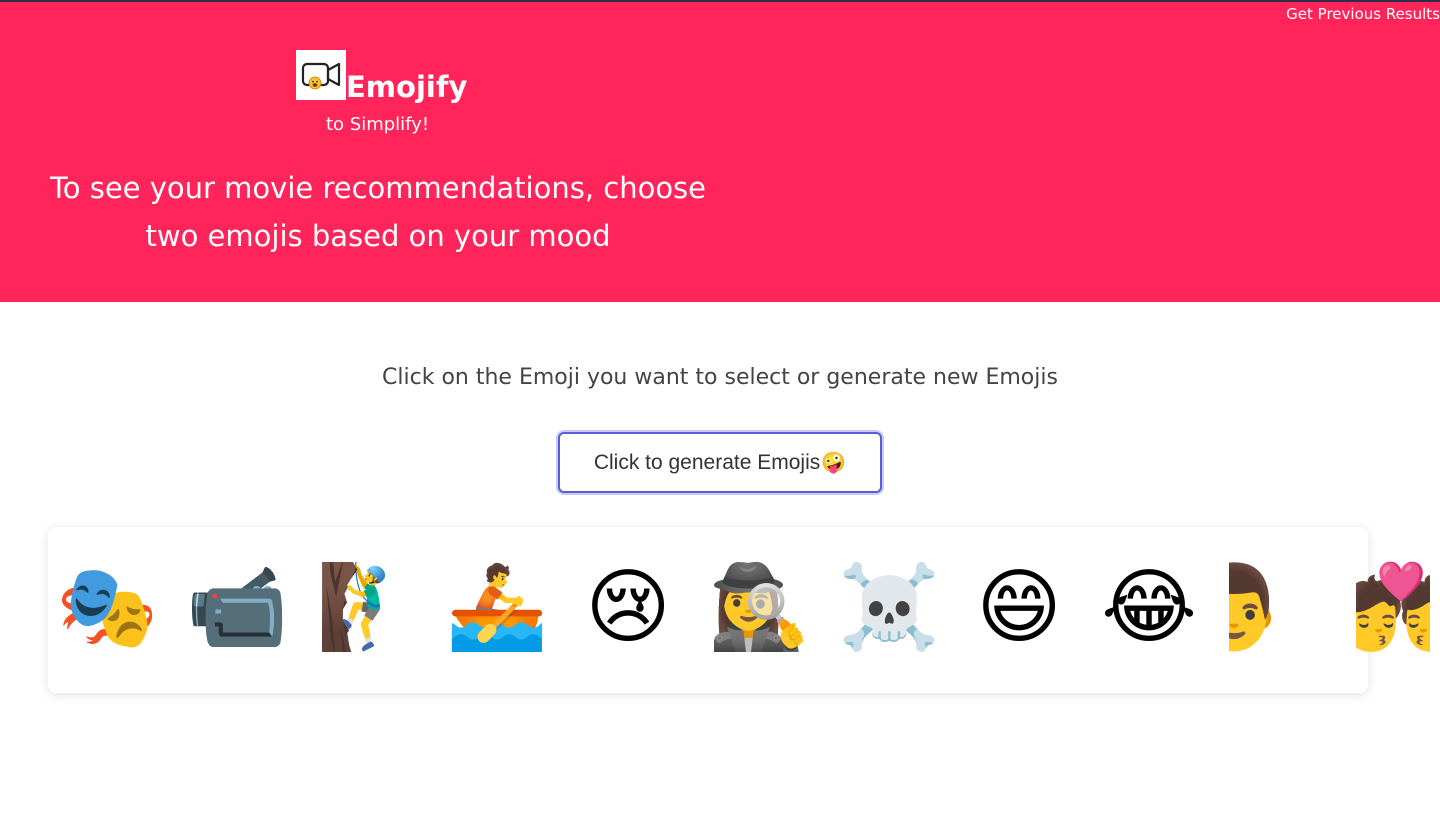 The image size is (1440, 827). Describe the element at coordinates (237, 608) in the screenshot. I see `emoji-option-video-camera: 📹` at that location.